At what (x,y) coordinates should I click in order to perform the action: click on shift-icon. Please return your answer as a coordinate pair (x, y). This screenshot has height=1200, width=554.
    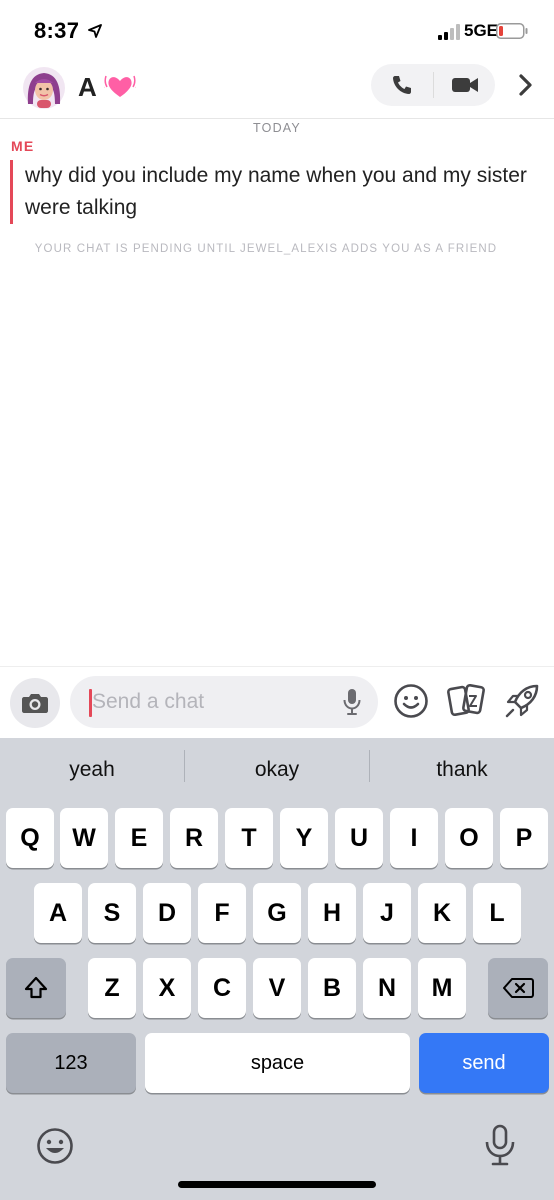
    Looking at the image, I should click on (36, 987).